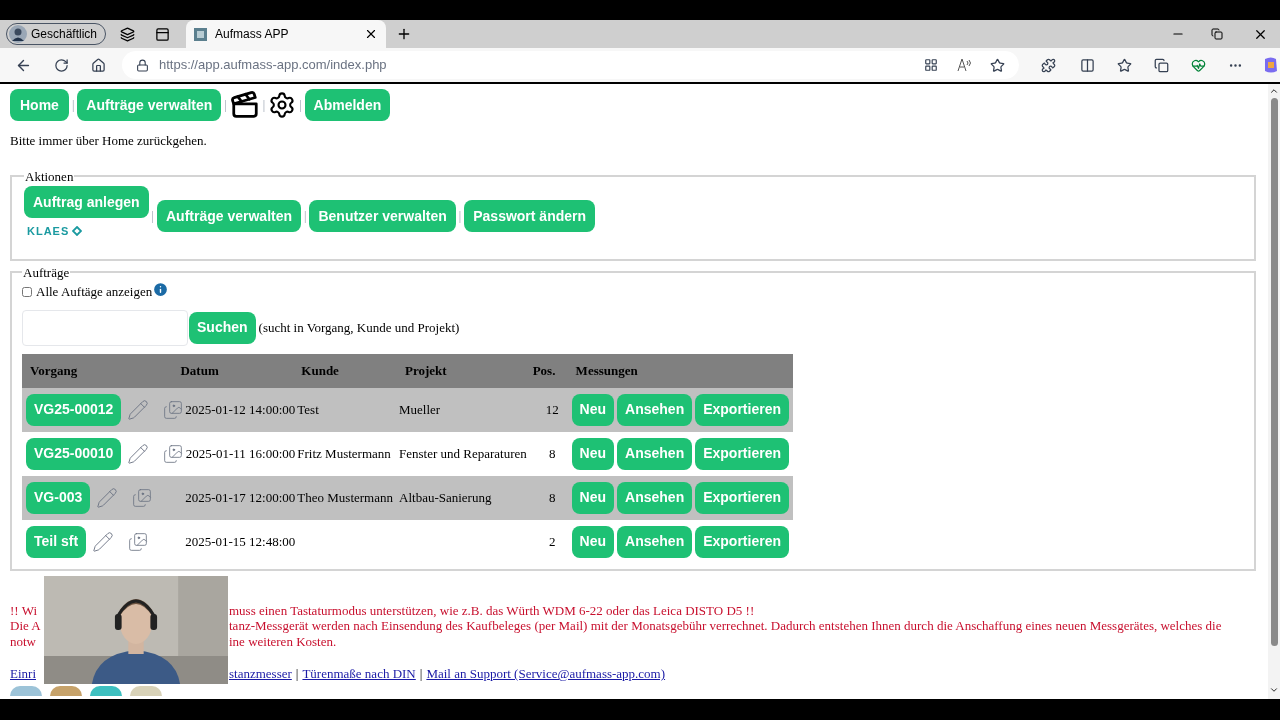  I want to click on notice-text: !! Wi, so click(24, 610).